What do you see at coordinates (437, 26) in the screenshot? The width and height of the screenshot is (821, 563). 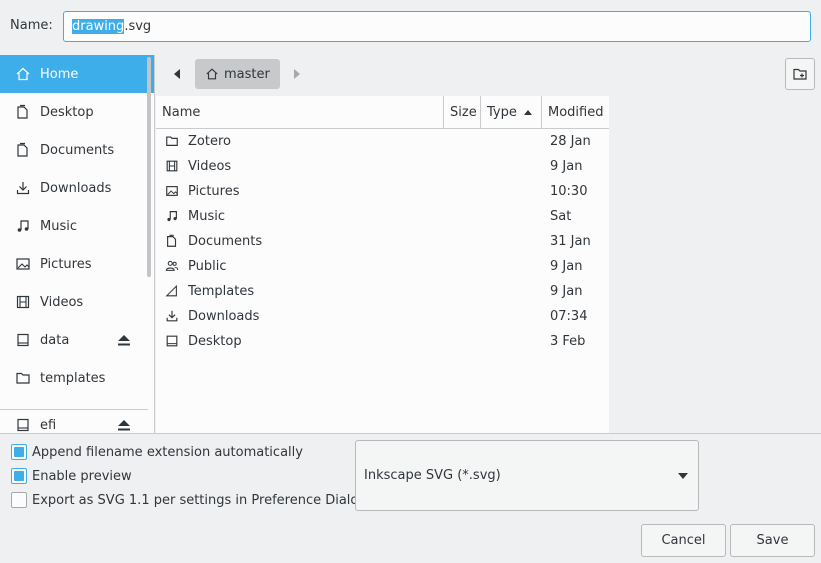 I see `filename-input: drawing .svg` at bounding box center [437, 26].